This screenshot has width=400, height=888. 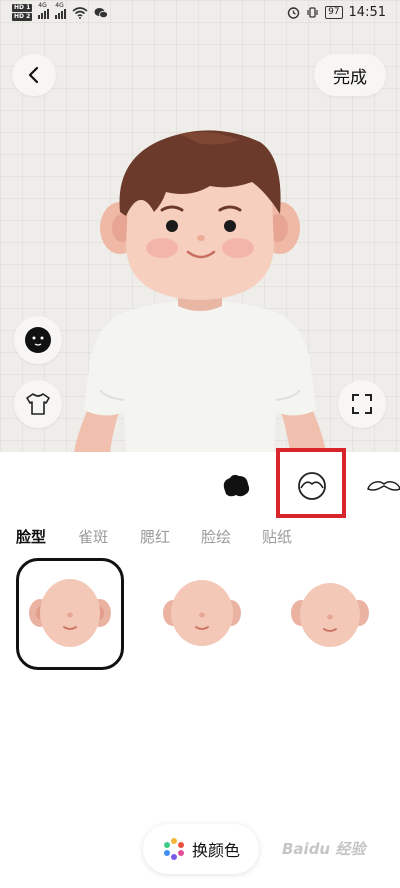 I want to click on category-hair, so click(x=236, y=486).